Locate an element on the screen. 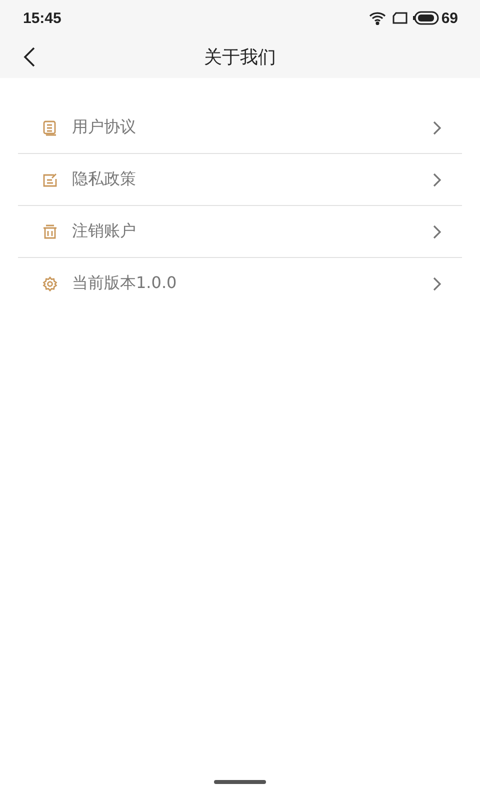 The height and width of the screenshot is (800, 480). sim-icon is located at coordinates (400, 18).